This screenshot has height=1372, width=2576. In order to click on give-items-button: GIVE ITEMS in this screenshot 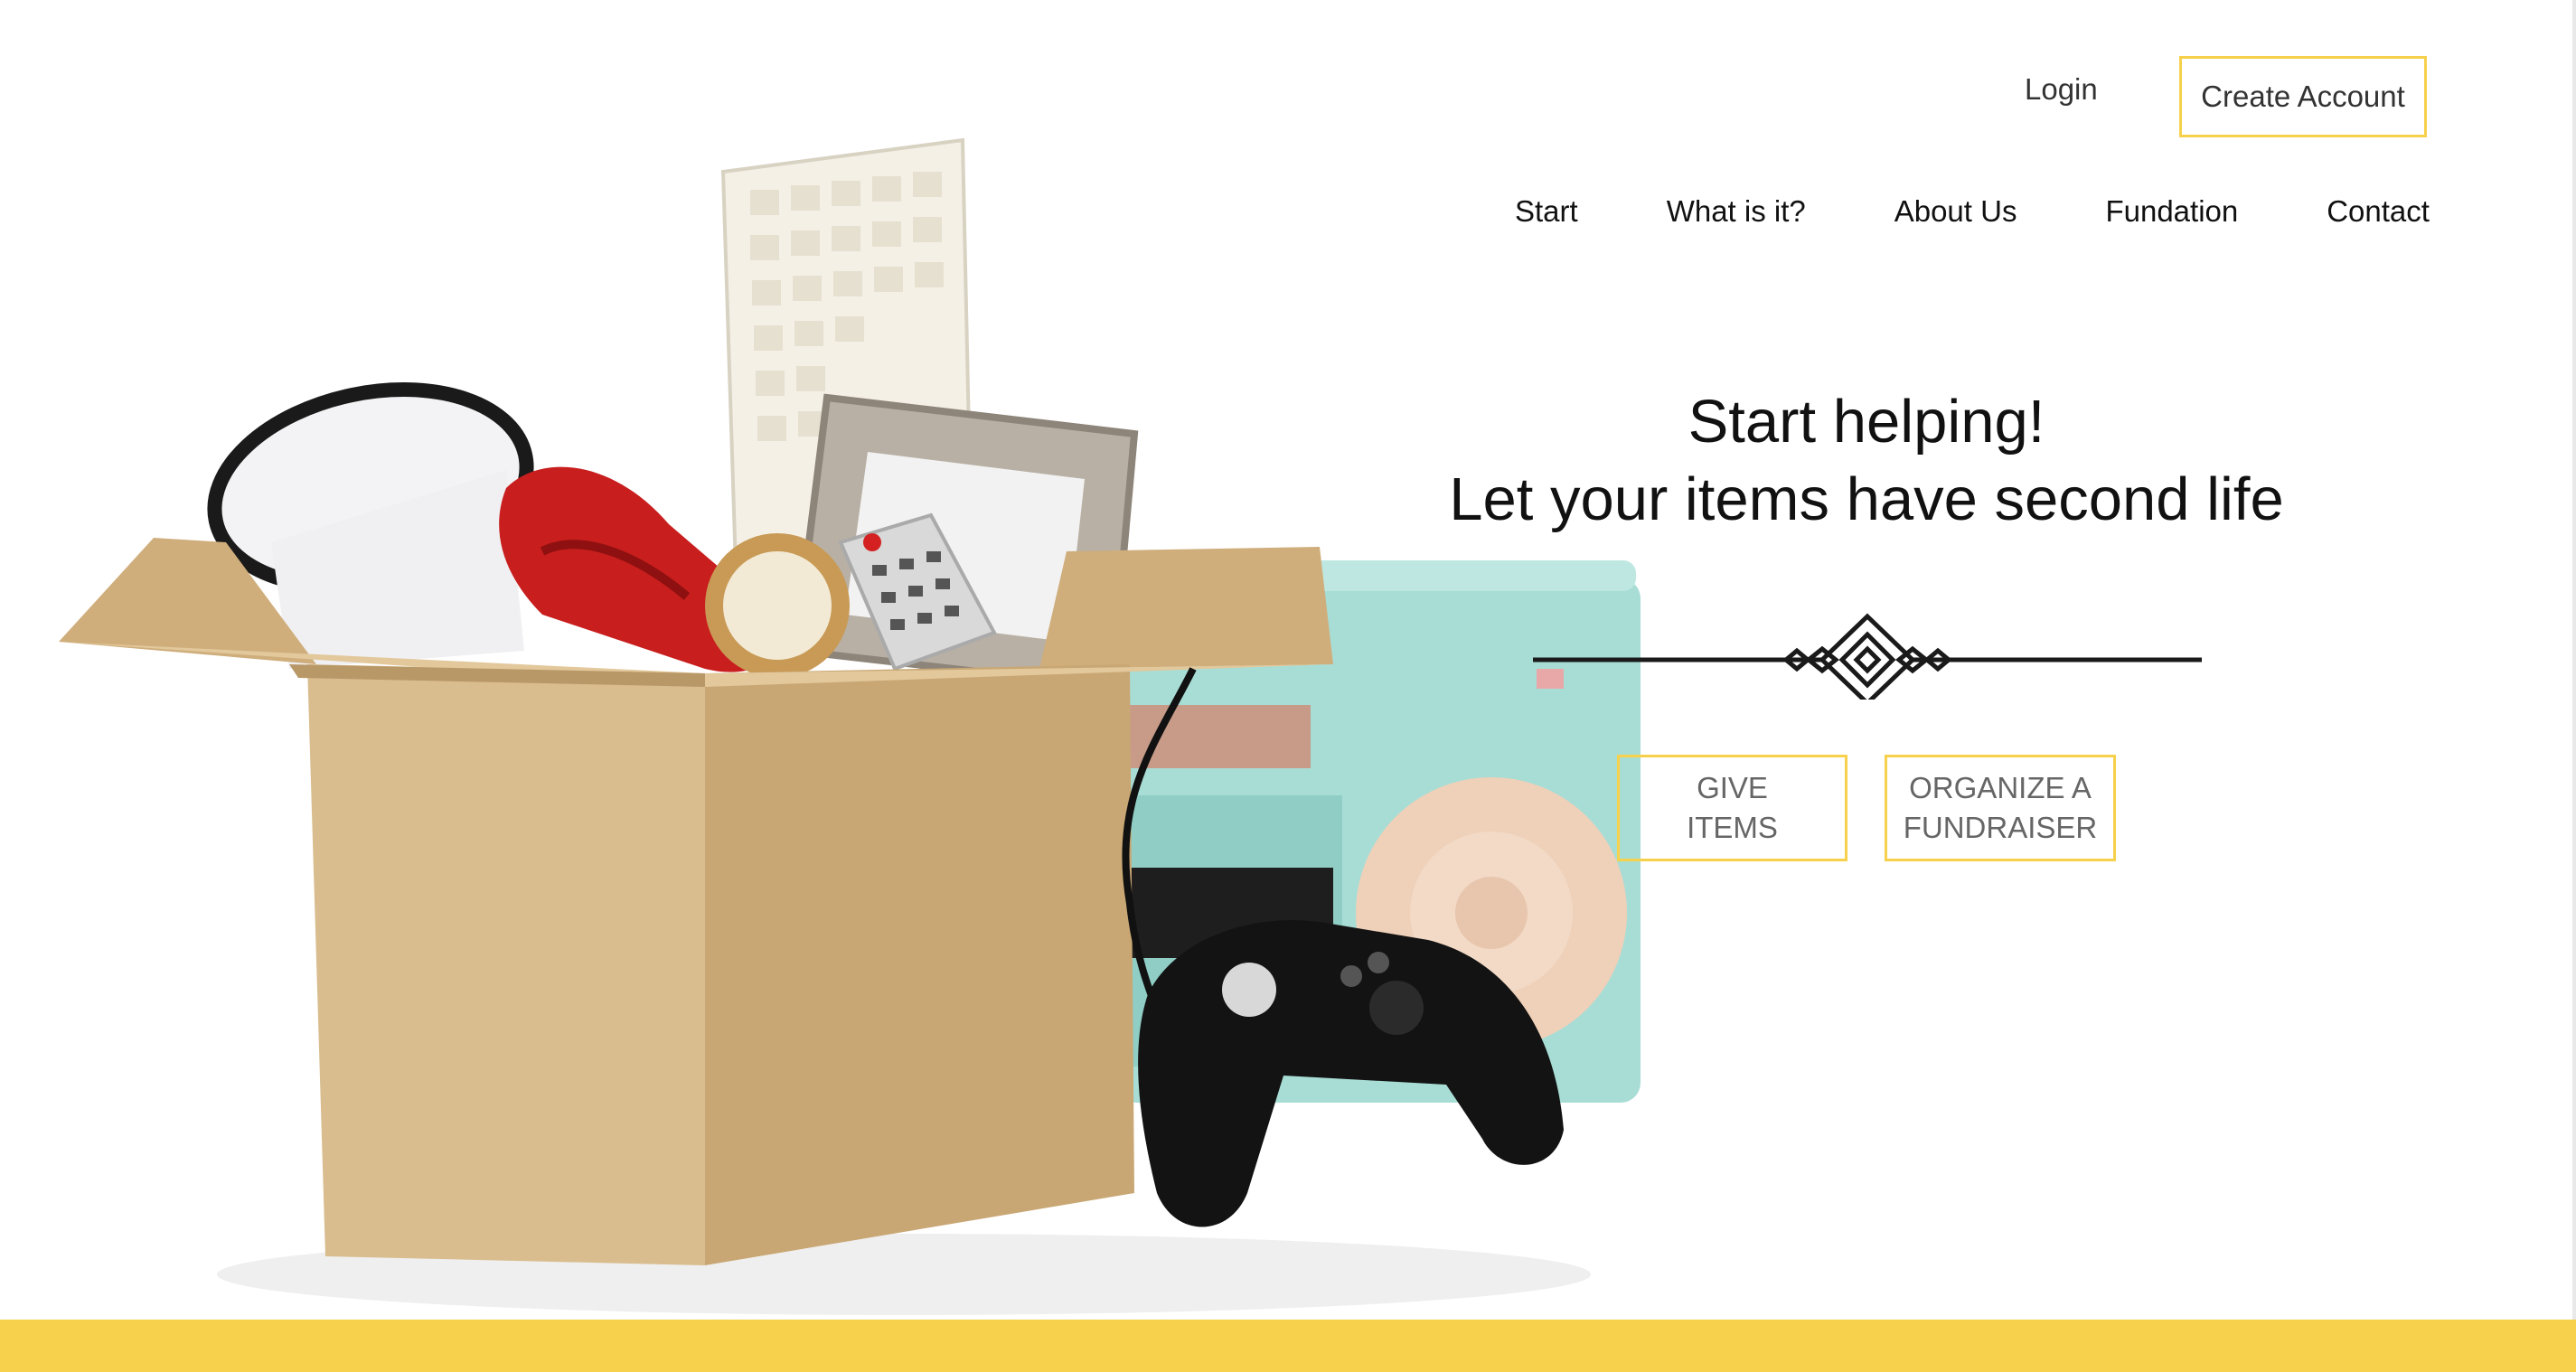, I will do `click(1732, 808)`.